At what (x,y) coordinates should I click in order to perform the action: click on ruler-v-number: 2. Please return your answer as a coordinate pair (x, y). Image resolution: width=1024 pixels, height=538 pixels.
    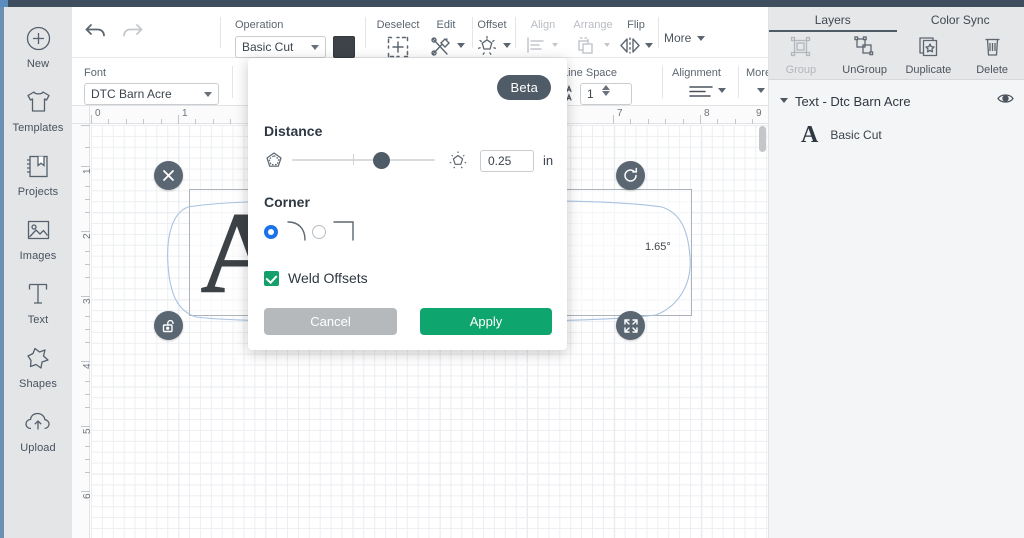
    Looking at the image, I should click on (87, 236).